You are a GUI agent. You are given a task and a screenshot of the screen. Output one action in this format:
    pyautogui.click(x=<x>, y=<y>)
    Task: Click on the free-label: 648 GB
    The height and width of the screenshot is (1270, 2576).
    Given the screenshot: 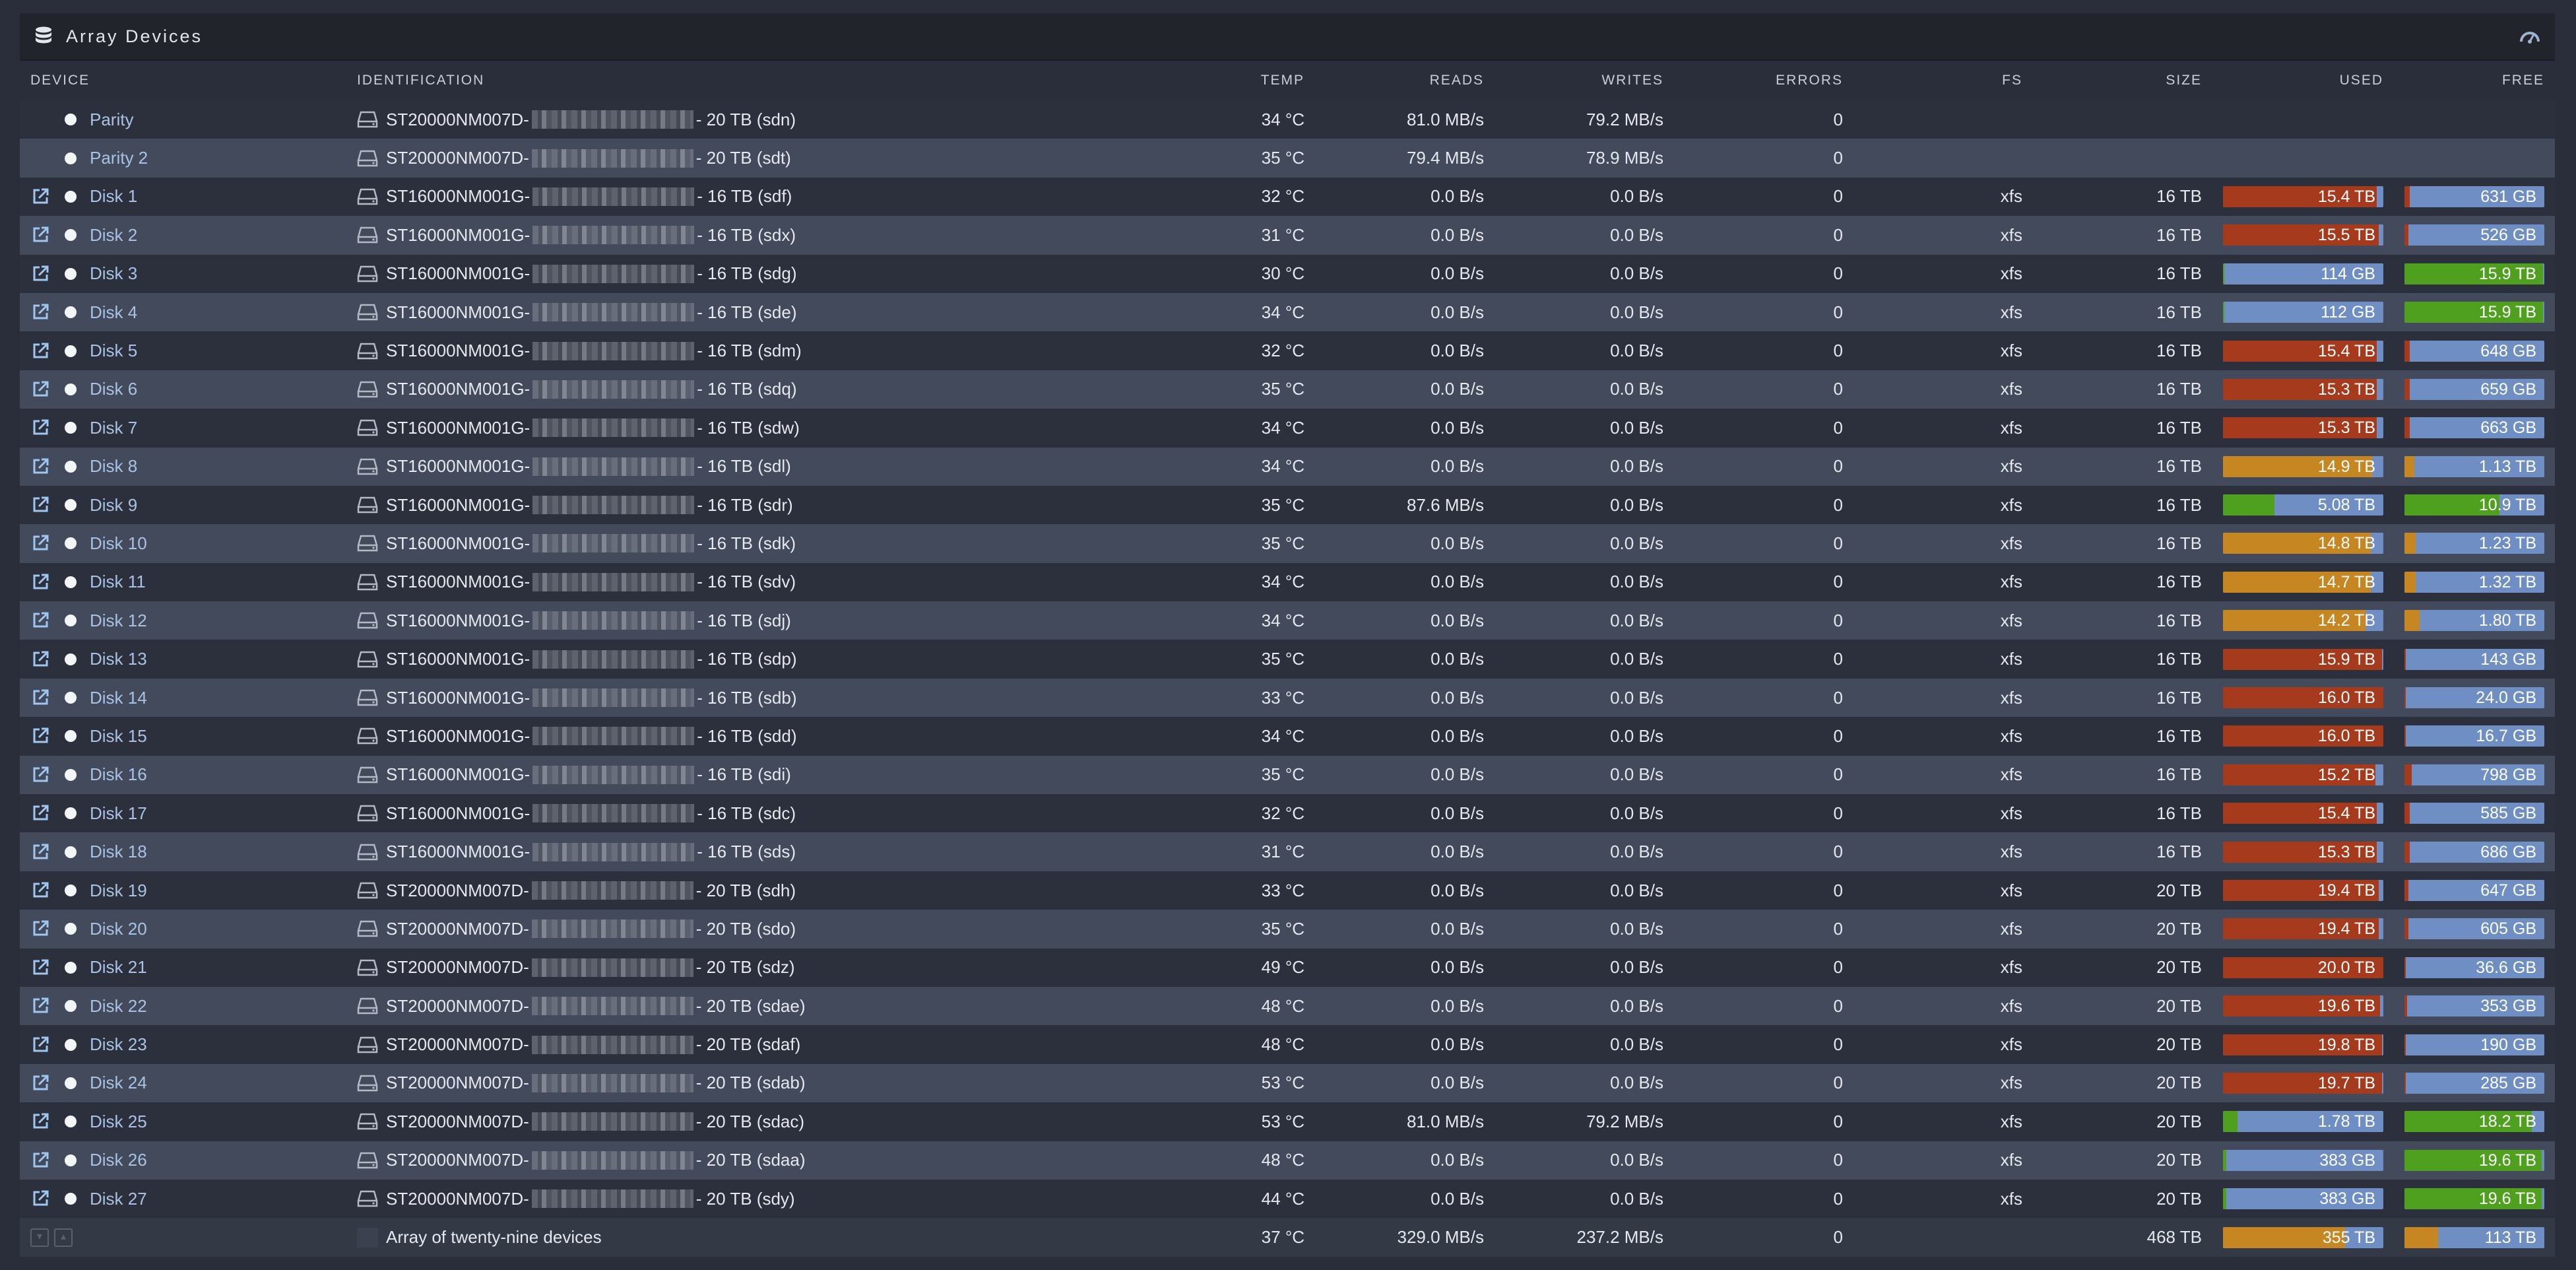 What is the action you would take?
    pyautogui.click(x=2508, y=350)
    